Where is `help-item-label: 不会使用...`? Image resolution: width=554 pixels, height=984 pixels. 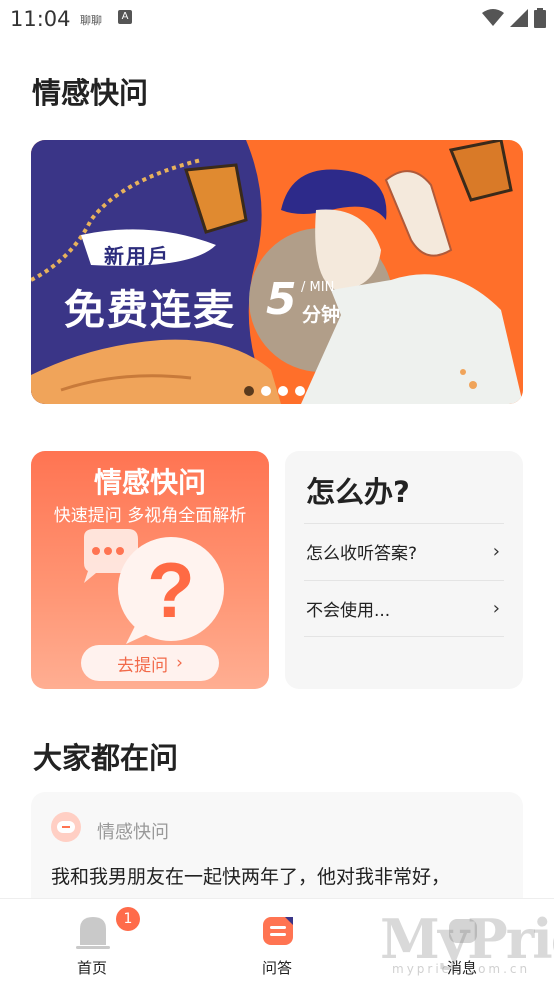
help-item-label: 不会使用... is located at coordinates (348, 611).